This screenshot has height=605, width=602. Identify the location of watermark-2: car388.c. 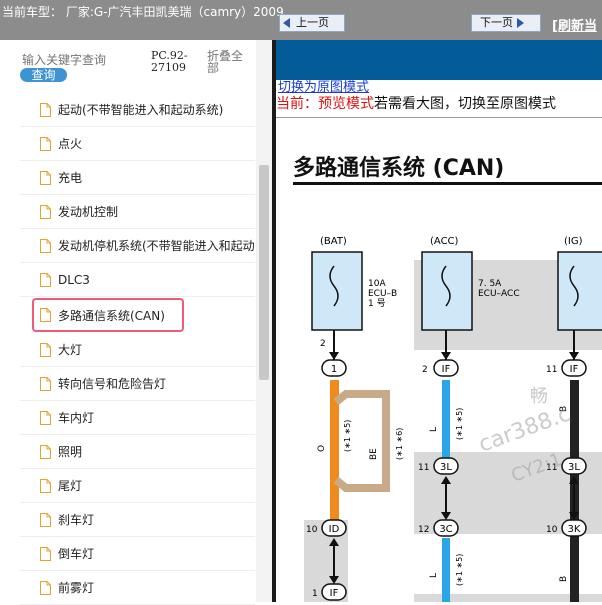
(525, 429).